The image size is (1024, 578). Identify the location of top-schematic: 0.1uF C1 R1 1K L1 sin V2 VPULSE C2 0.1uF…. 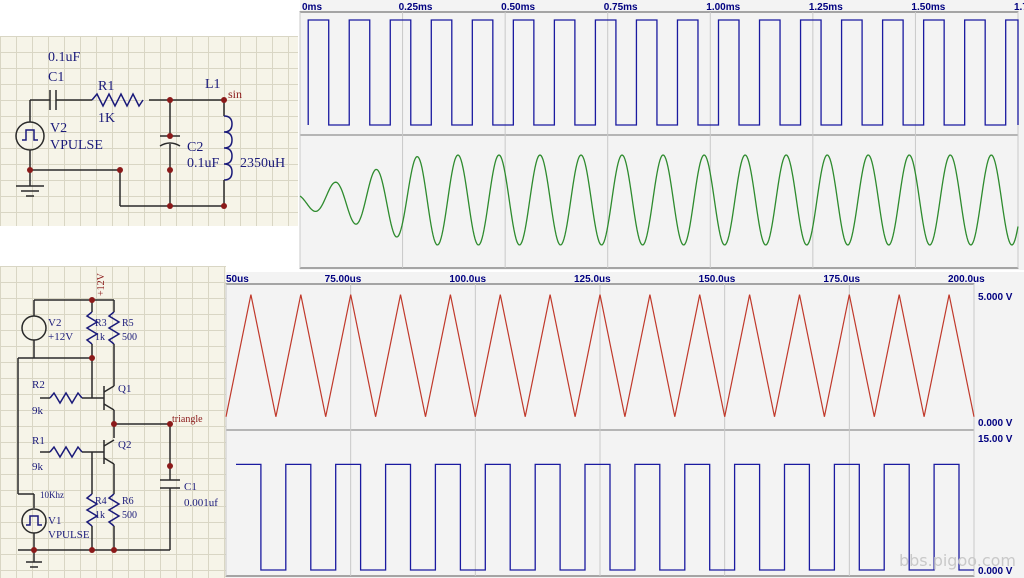
(149, 131).